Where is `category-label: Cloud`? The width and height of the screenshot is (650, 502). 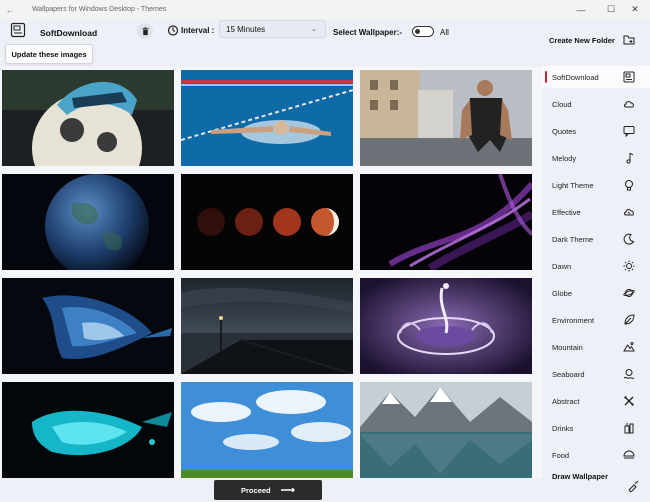 category-label: Cloud is located at coordinates (562, 104).